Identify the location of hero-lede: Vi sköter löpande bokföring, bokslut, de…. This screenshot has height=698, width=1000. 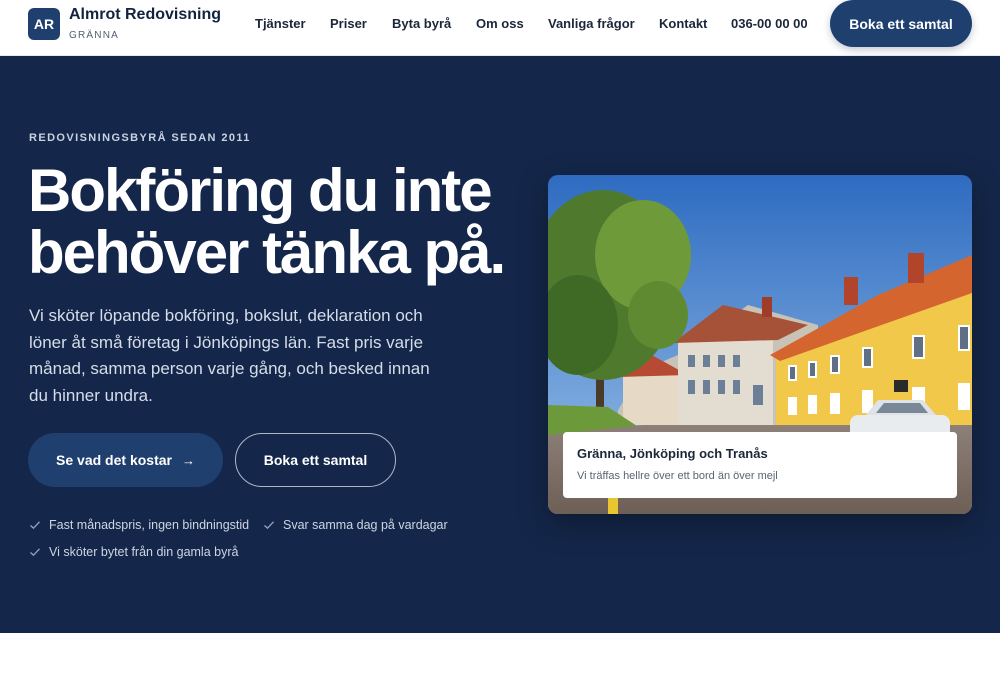
(229, 355).